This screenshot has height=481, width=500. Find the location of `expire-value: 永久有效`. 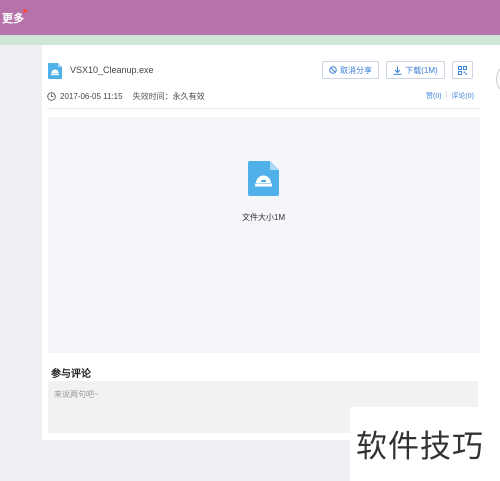

expire-value: 永久有效 is located at coordinates (188, 96).